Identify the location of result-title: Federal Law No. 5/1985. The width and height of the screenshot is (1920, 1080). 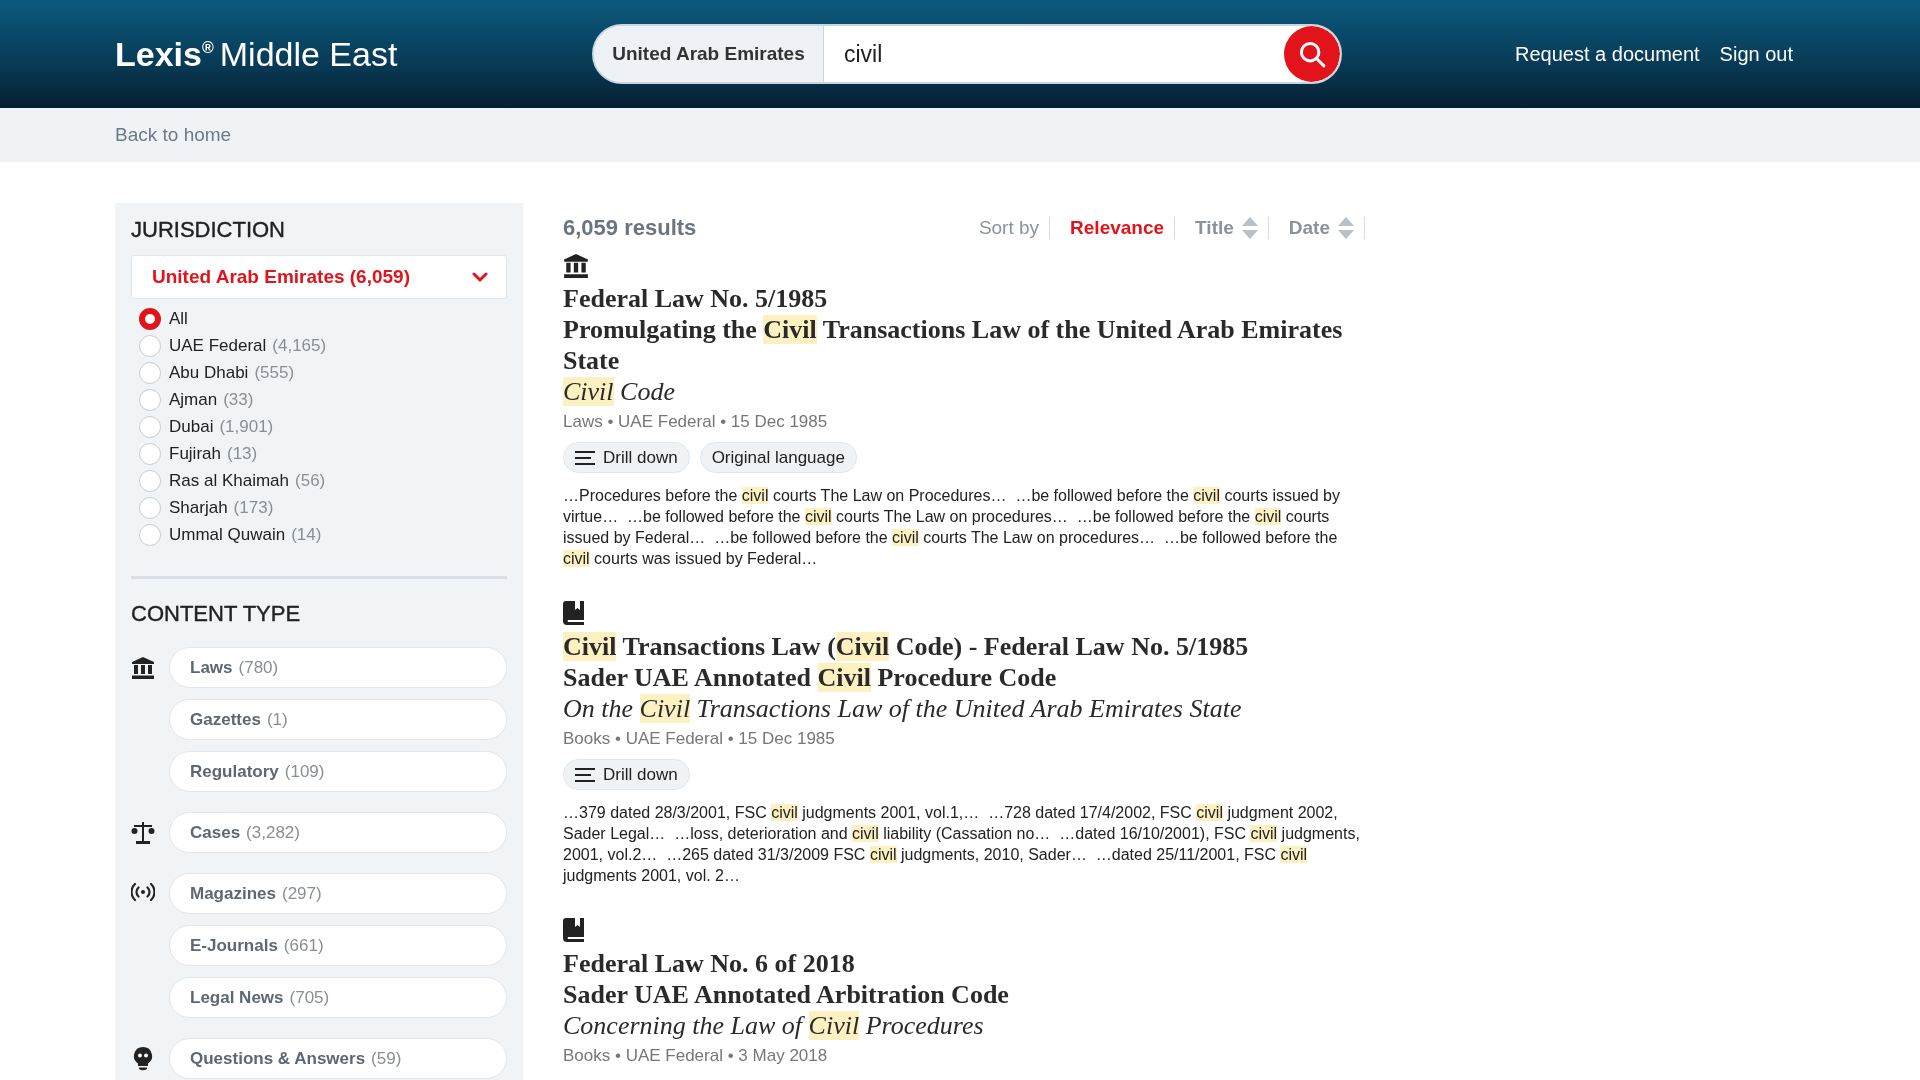
(964, 298).